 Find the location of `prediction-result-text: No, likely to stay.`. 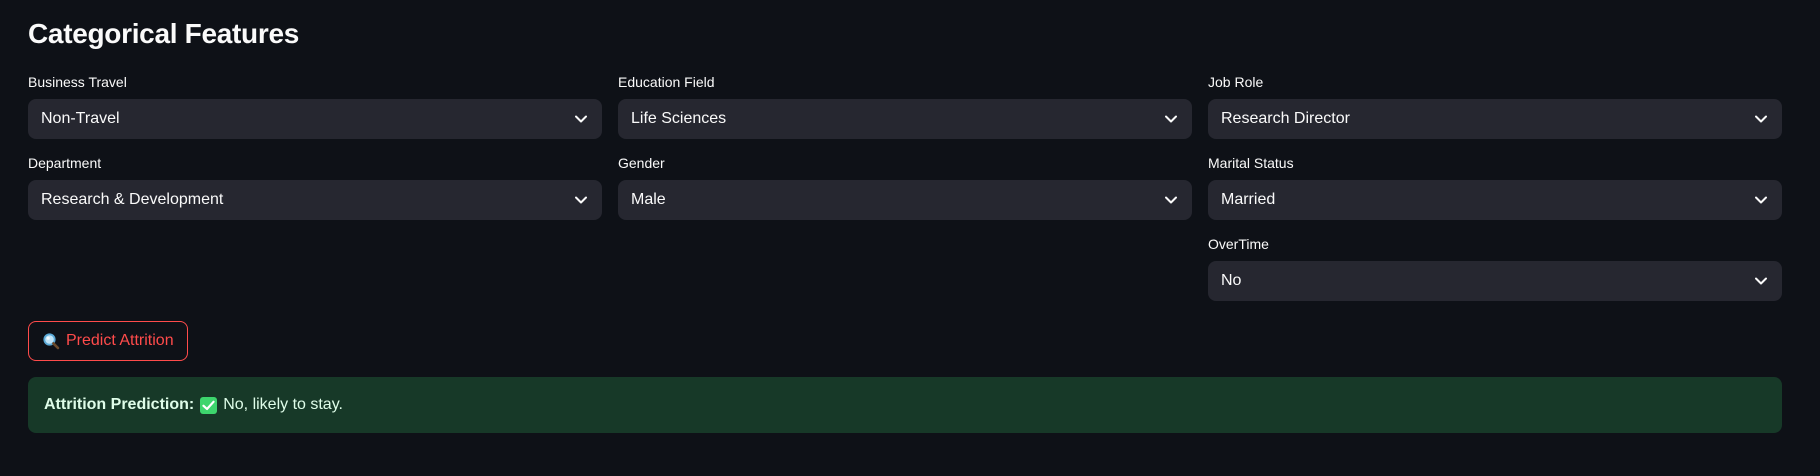

prediction-result-text: No, likely to stay. is located at coordinates (283, 404).